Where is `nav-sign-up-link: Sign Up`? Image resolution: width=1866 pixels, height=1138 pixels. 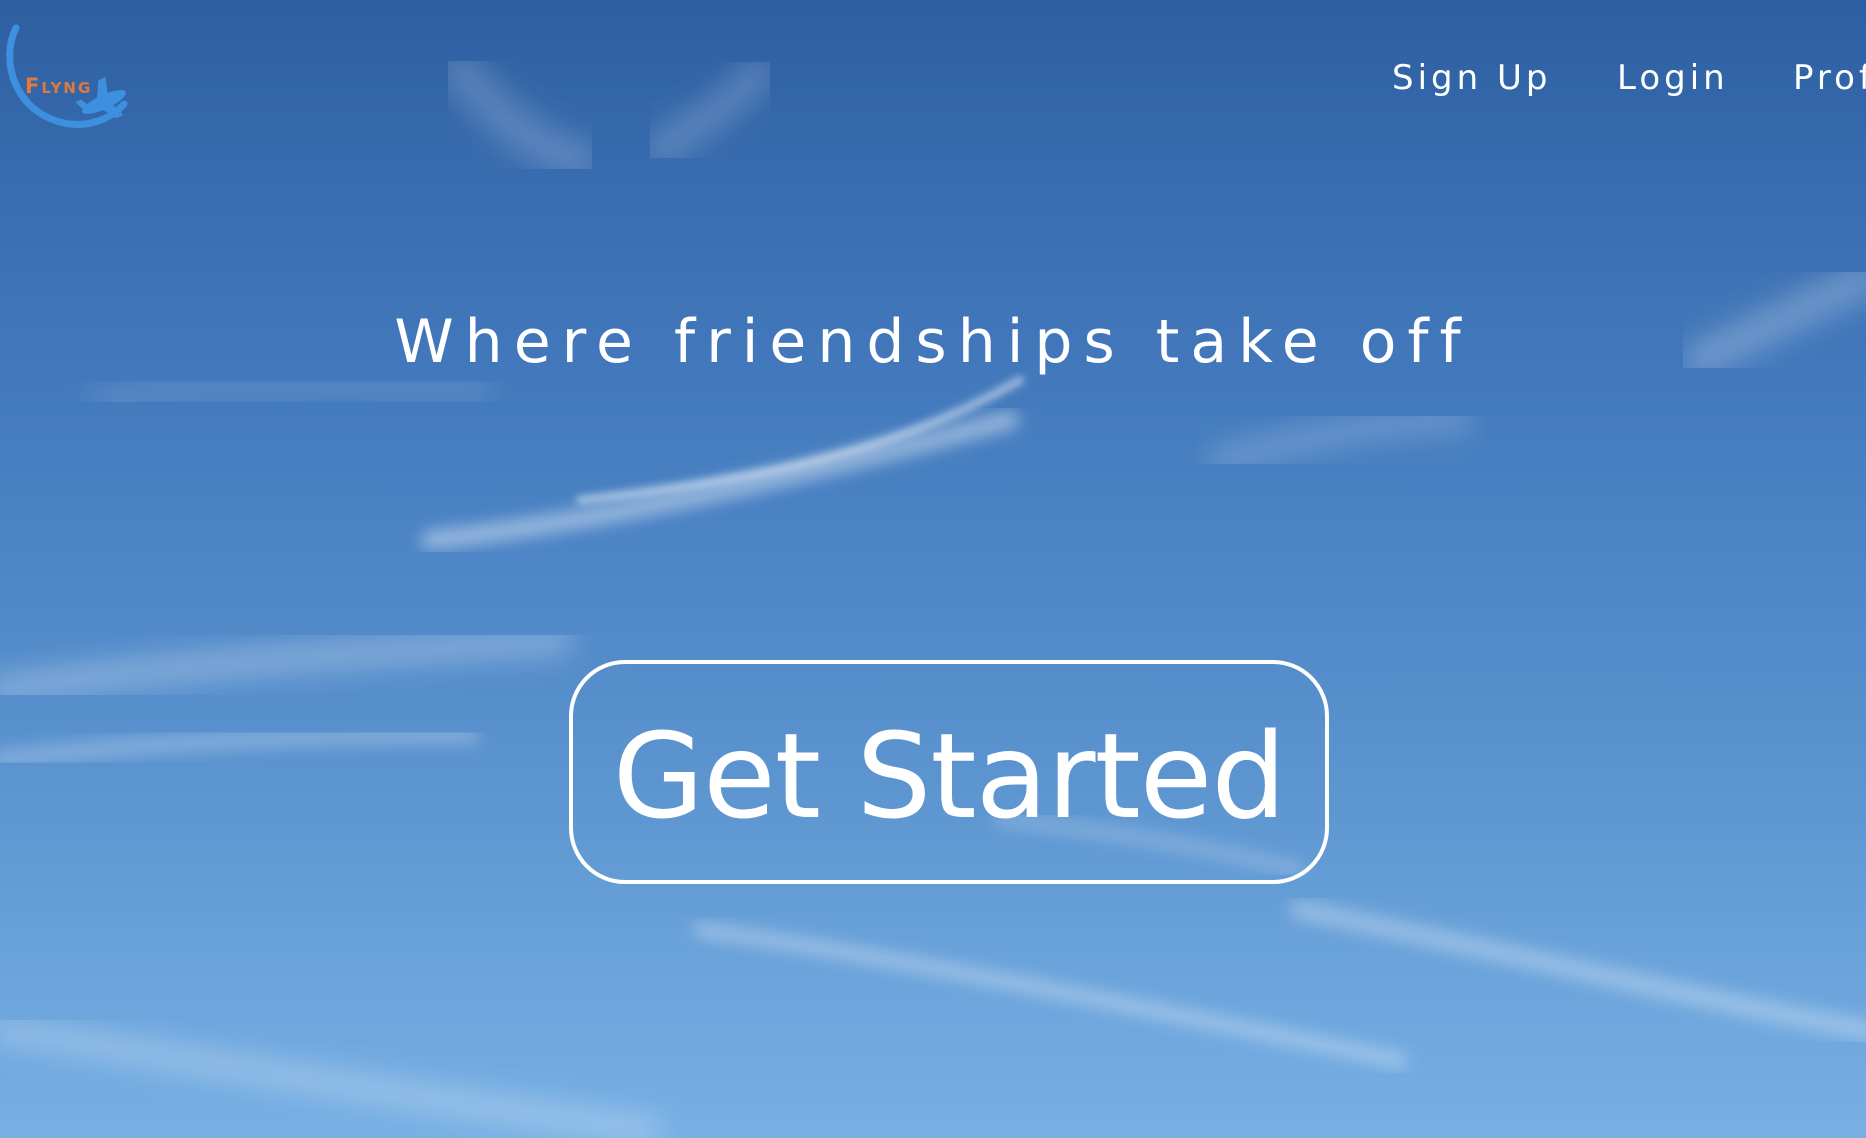 nav-sign-up-link: Sign Up is located at coordinates (1471, 78).